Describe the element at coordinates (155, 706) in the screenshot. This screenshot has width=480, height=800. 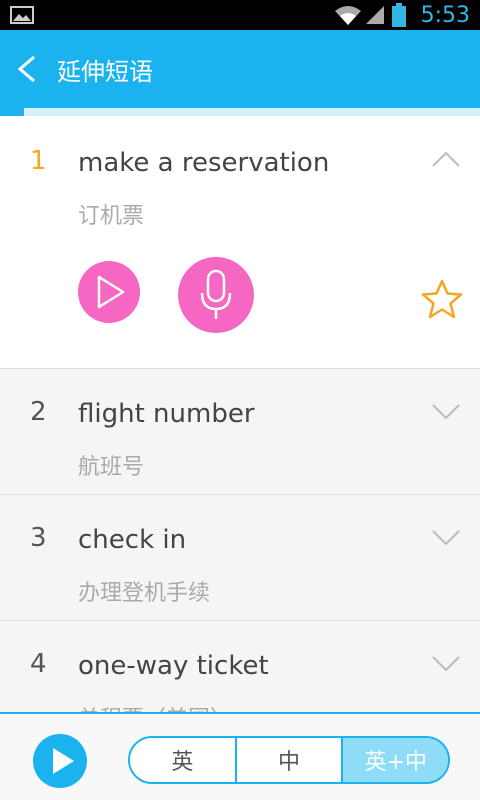
I see `phrase-chinese: 单程票（美国）` at that location.